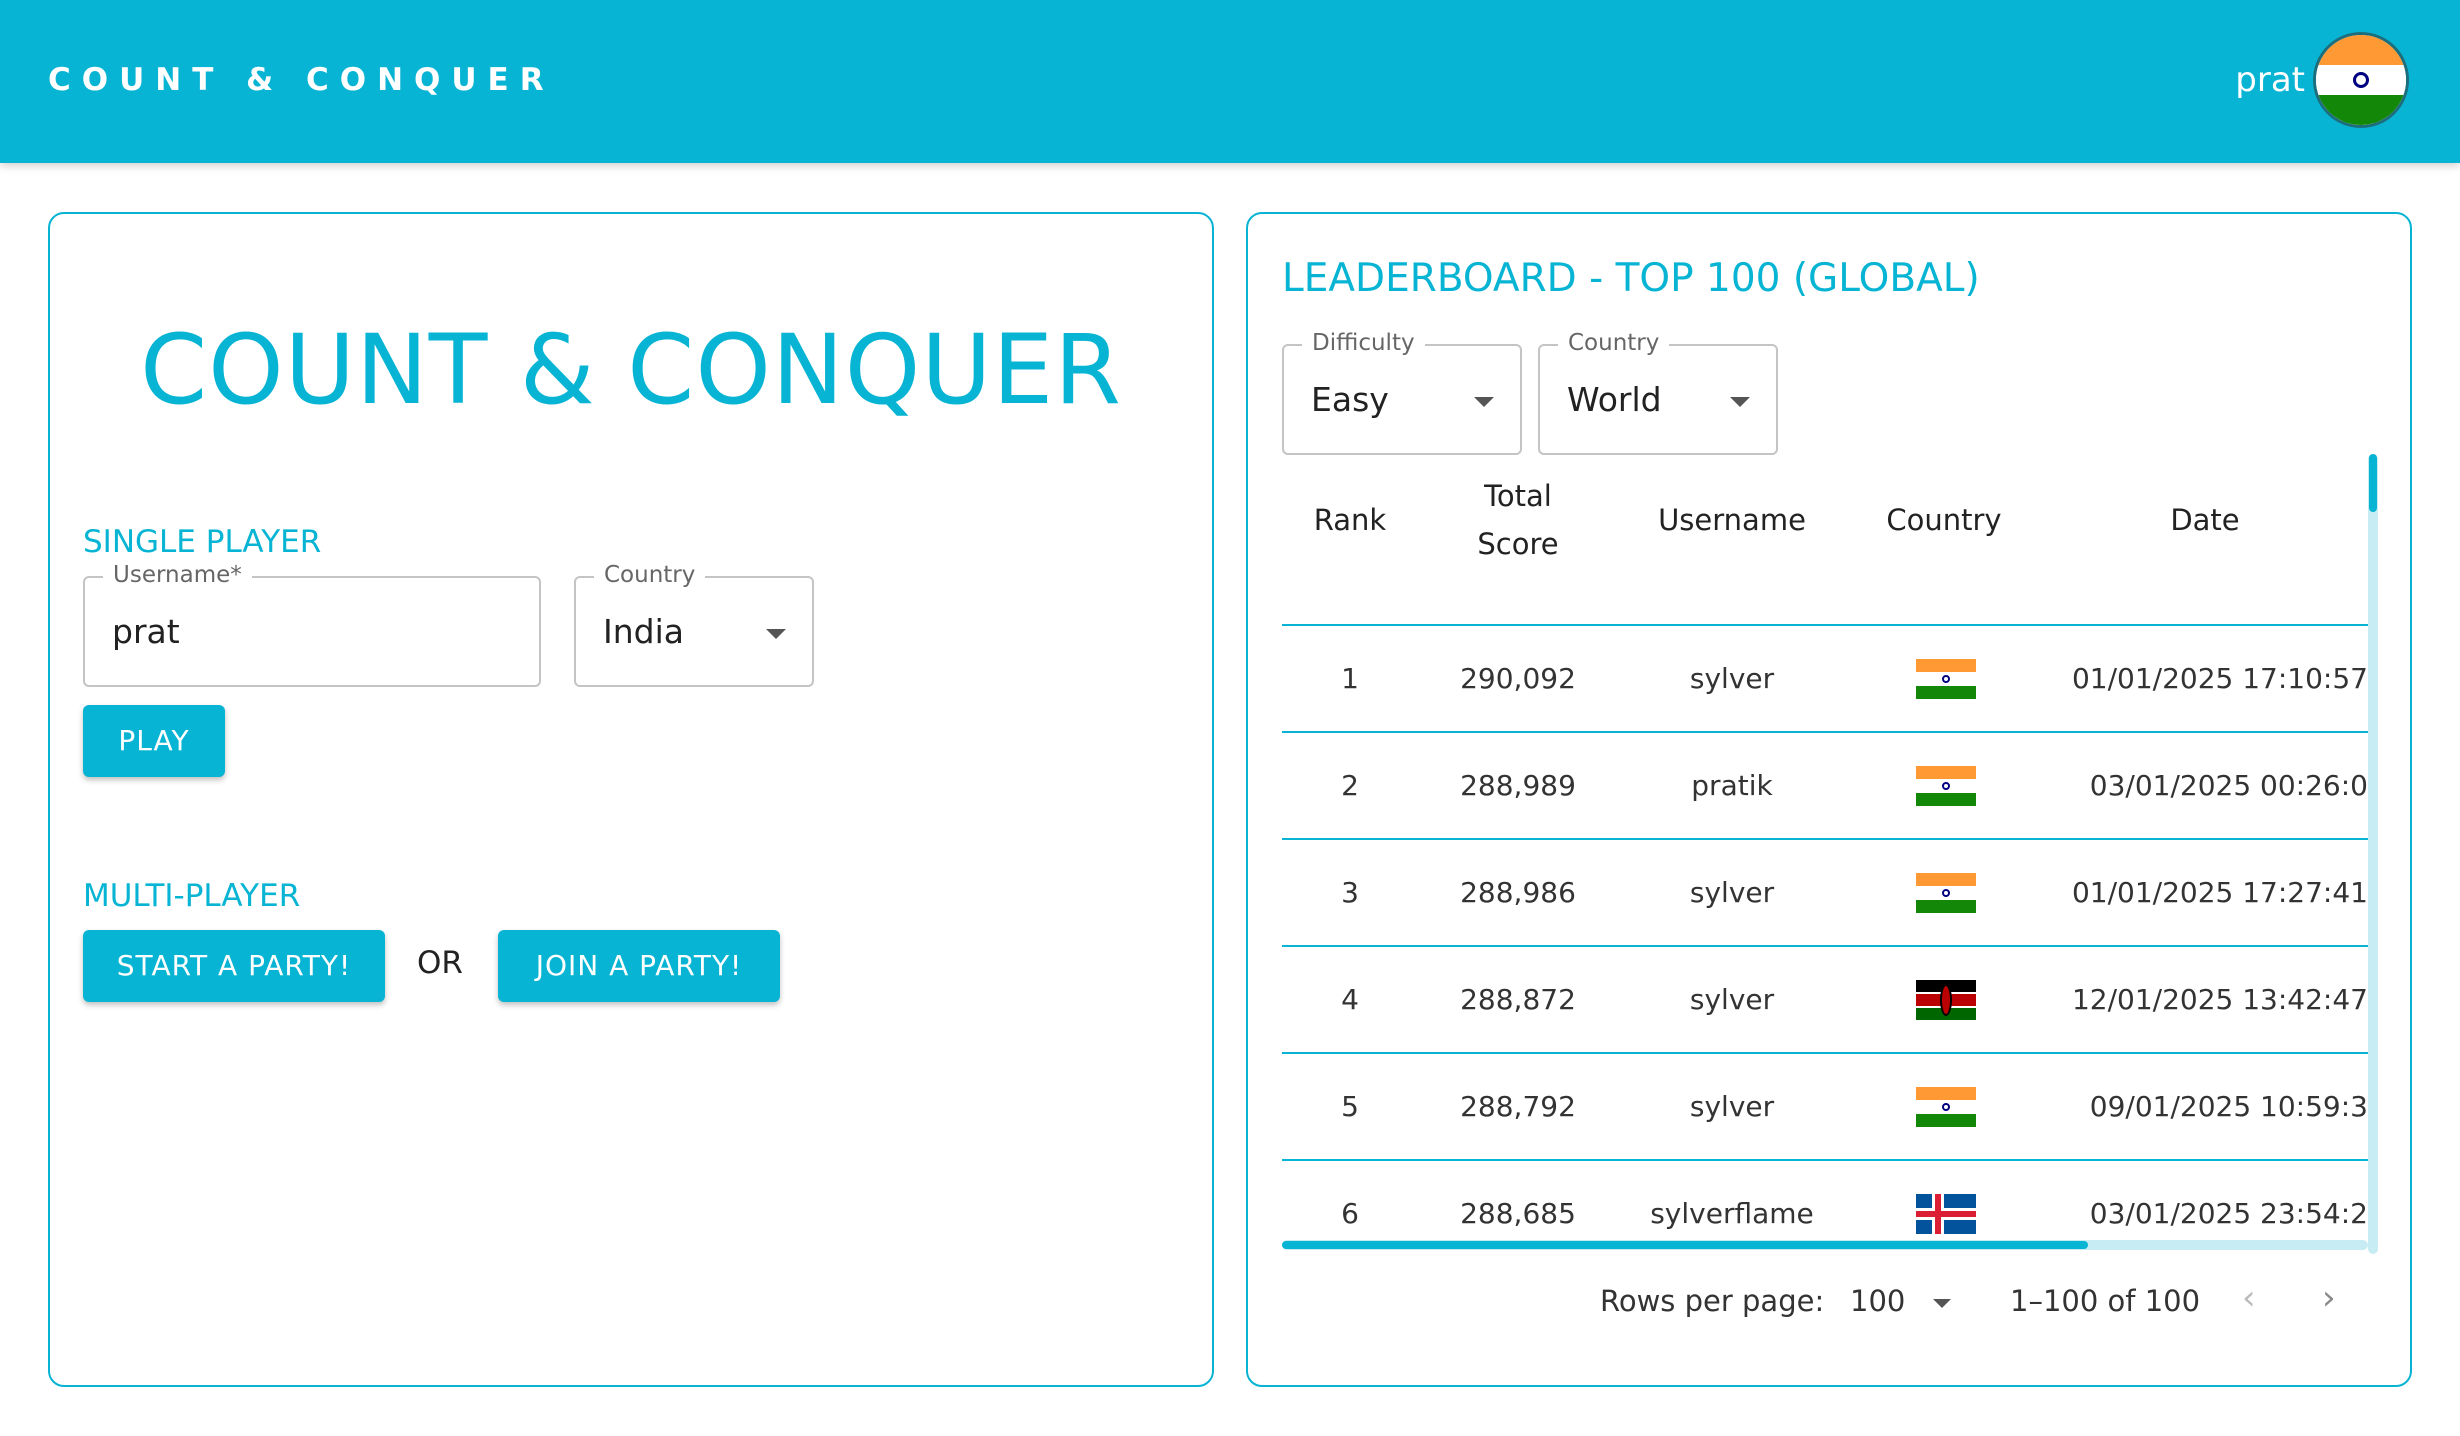 This screenshot has width=2460, height=1436. I want to click on leaderboard-country-select: Country World, so click(1658, 392).